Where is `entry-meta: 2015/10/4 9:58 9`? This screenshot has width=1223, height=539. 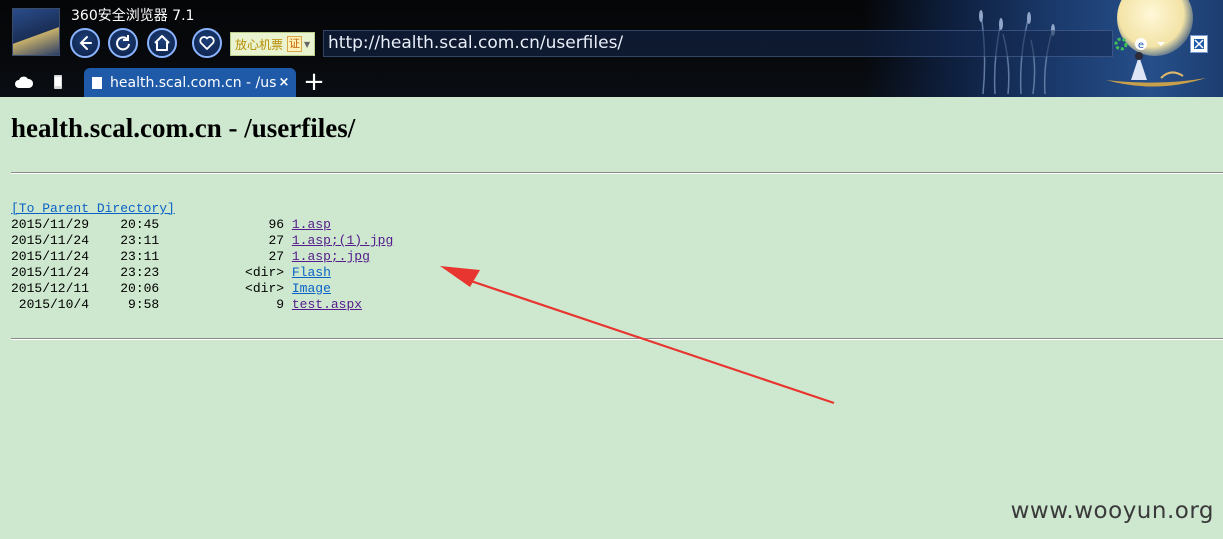
entry-meta: 2015/10/4 9:58 9 is located at coordinates (151, 304).